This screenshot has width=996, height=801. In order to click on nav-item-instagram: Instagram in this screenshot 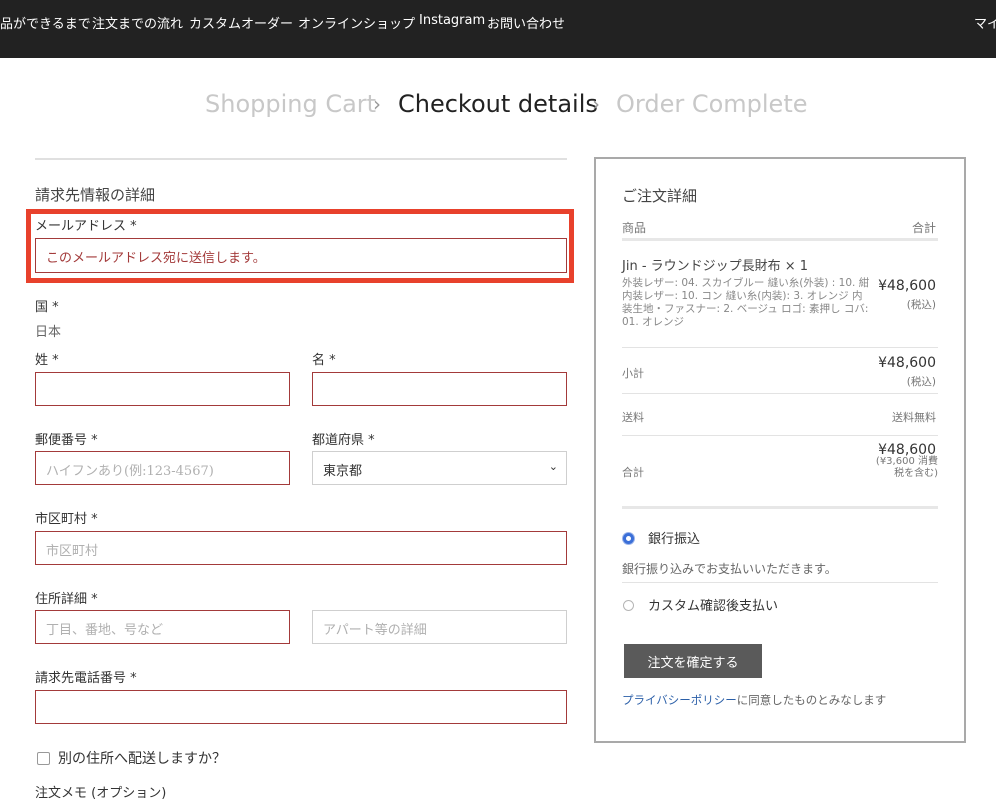, I will do `click(452, 20)`.